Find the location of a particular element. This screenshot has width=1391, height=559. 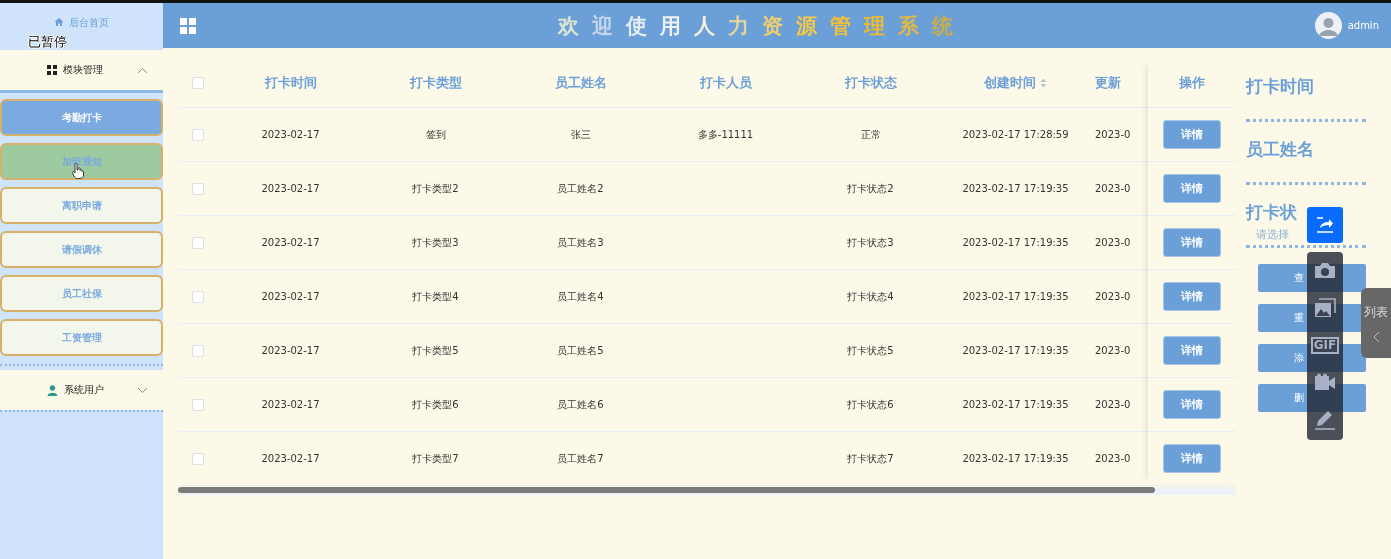

menu-item: 工资管理 is located at coordinates (81, 337).